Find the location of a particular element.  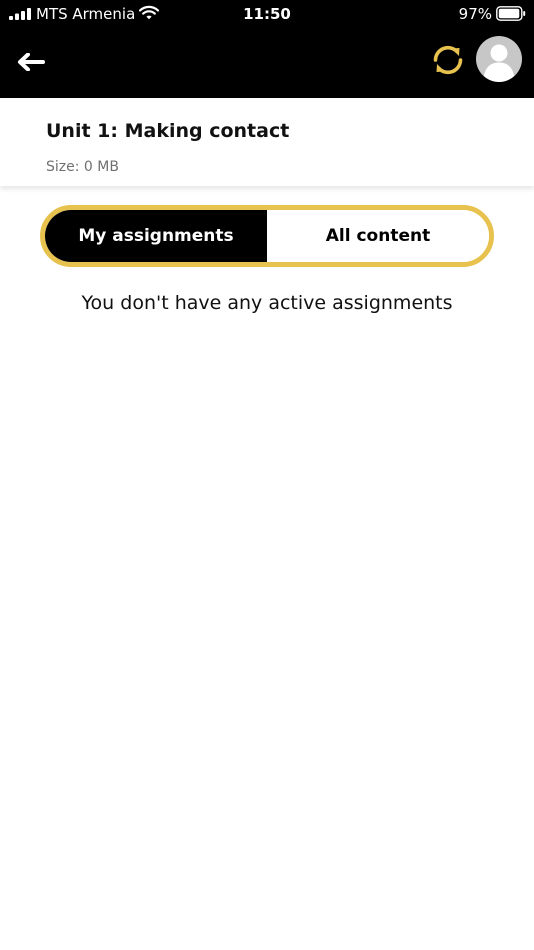

status-time: 11:50 is located at coordinates (267, 14).